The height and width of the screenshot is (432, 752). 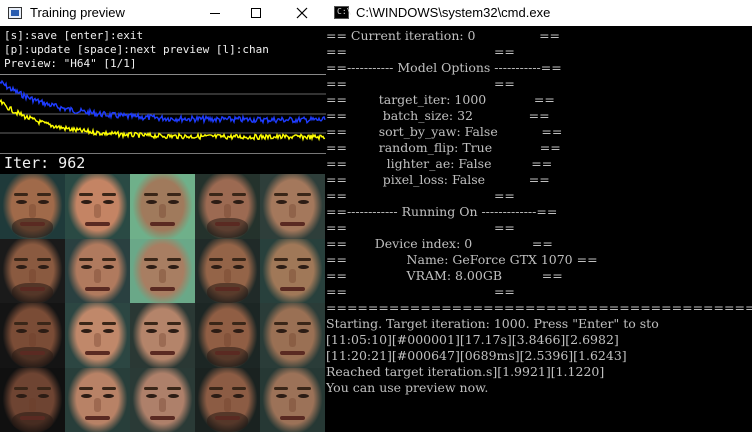 What do you see at coordinates (438, 179) in the screenshot?
I see `console-line: == pixel_loss: False ==` at bounding box center [438, 179].